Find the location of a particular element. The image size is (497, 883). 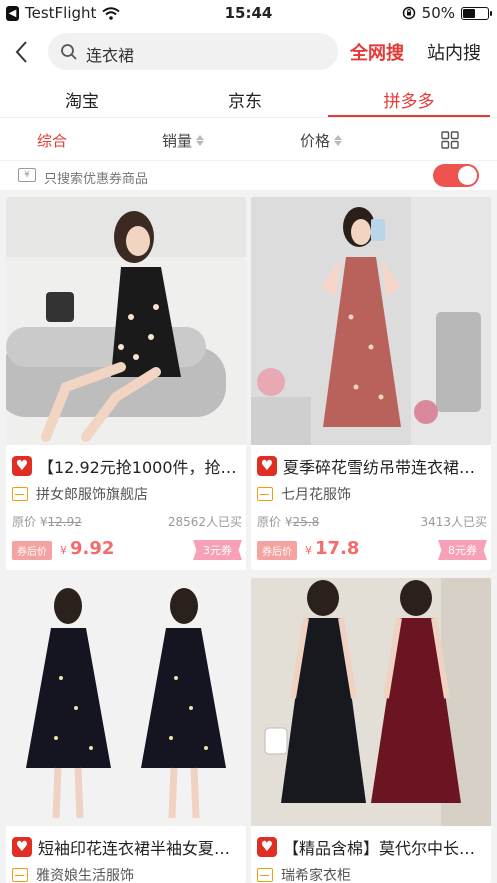

coupon-only-toggle is located at coordinates (456, 175).